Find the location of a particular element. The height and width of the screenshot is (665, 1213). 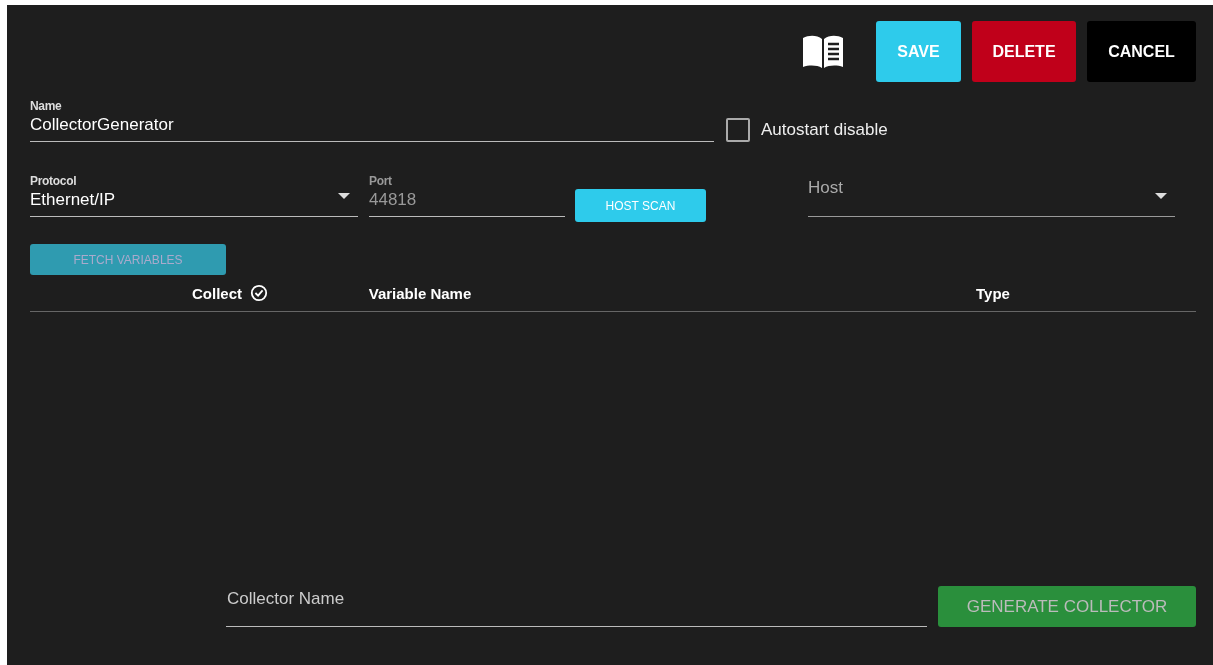

manual-book-icon is located at coordinates (823, 51).